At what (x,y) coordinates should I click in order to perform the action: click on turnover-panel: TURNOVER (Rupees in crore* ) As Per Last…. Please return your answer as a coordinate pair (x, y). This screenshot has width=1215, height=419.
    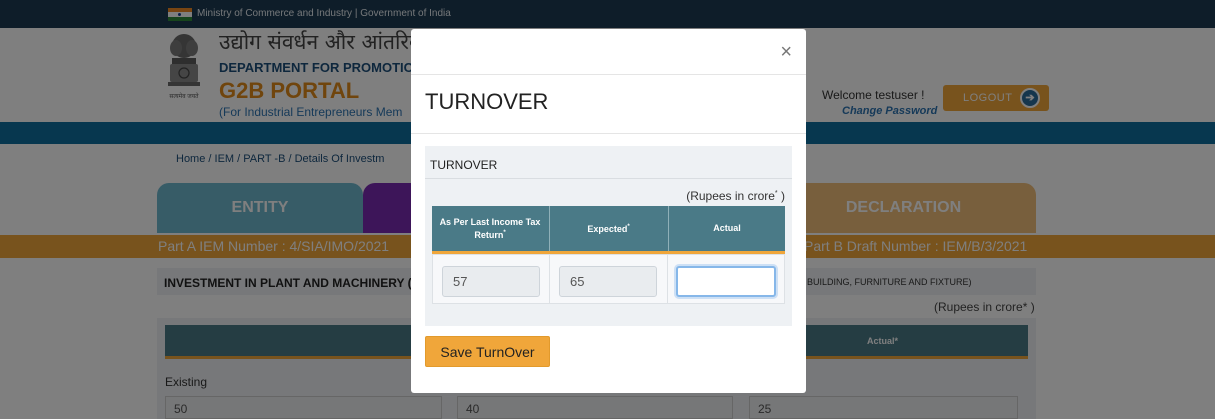
    Looking at the image, I should click on (608, 236).